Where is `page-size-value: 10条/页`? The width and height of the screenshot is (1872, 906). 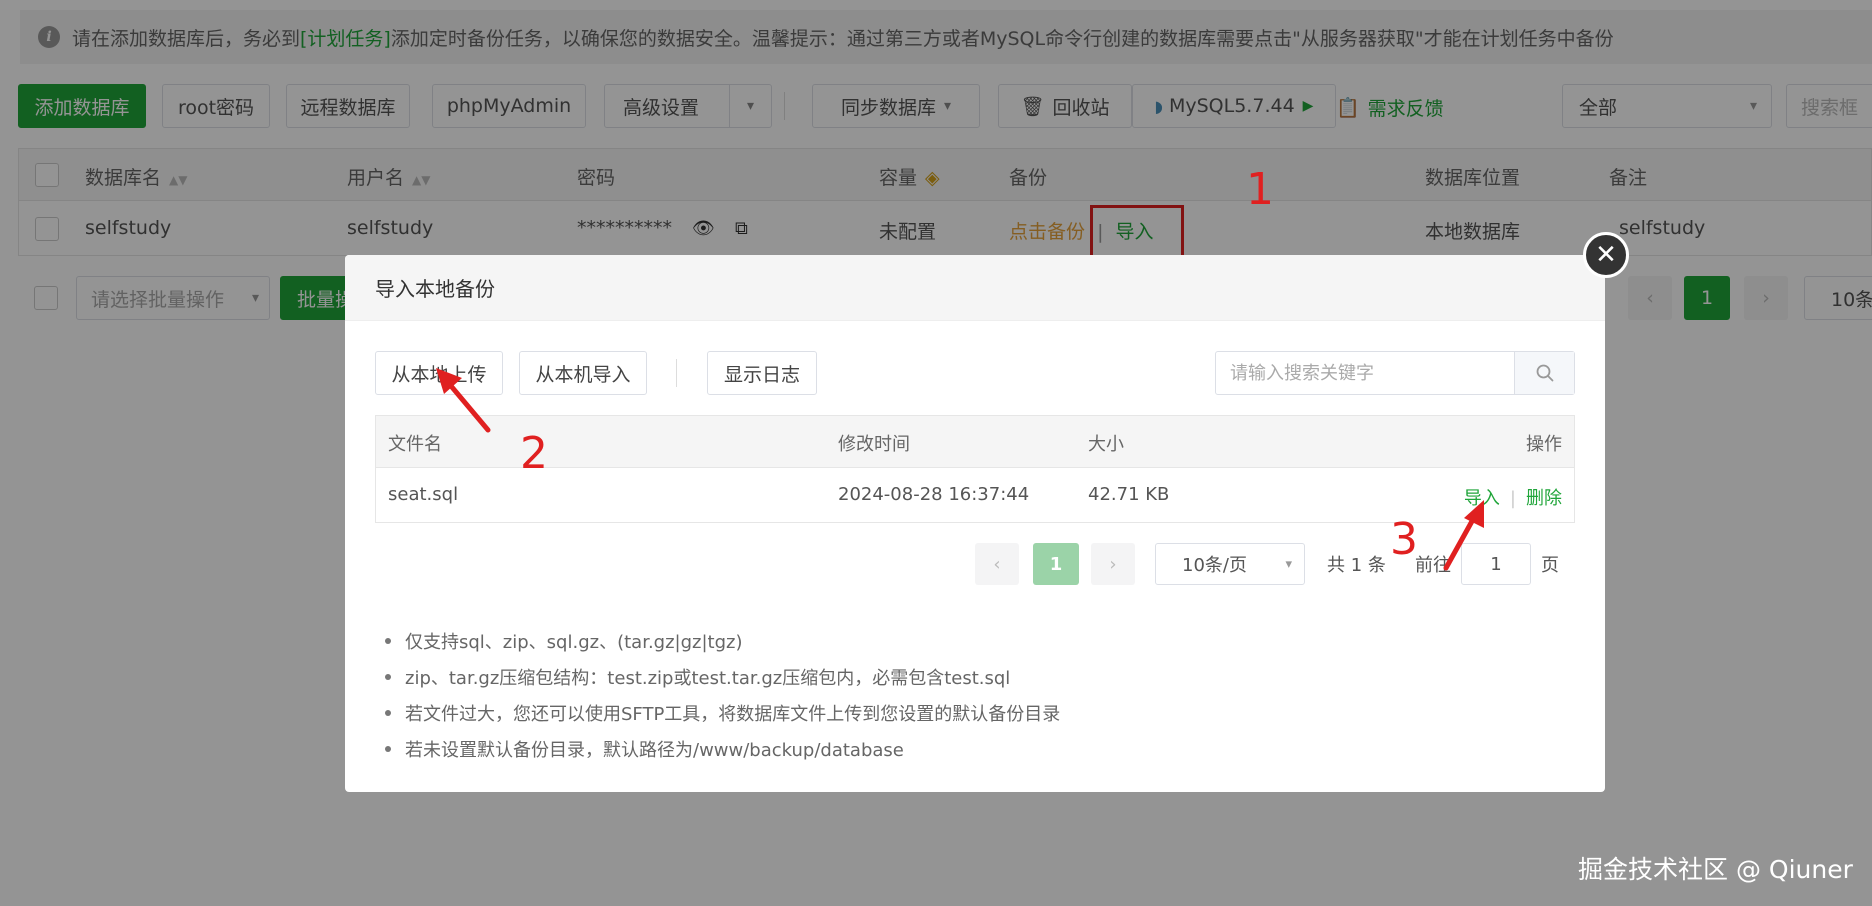 page-size-value: 10条/页 is located at coordinates (1214, 565).